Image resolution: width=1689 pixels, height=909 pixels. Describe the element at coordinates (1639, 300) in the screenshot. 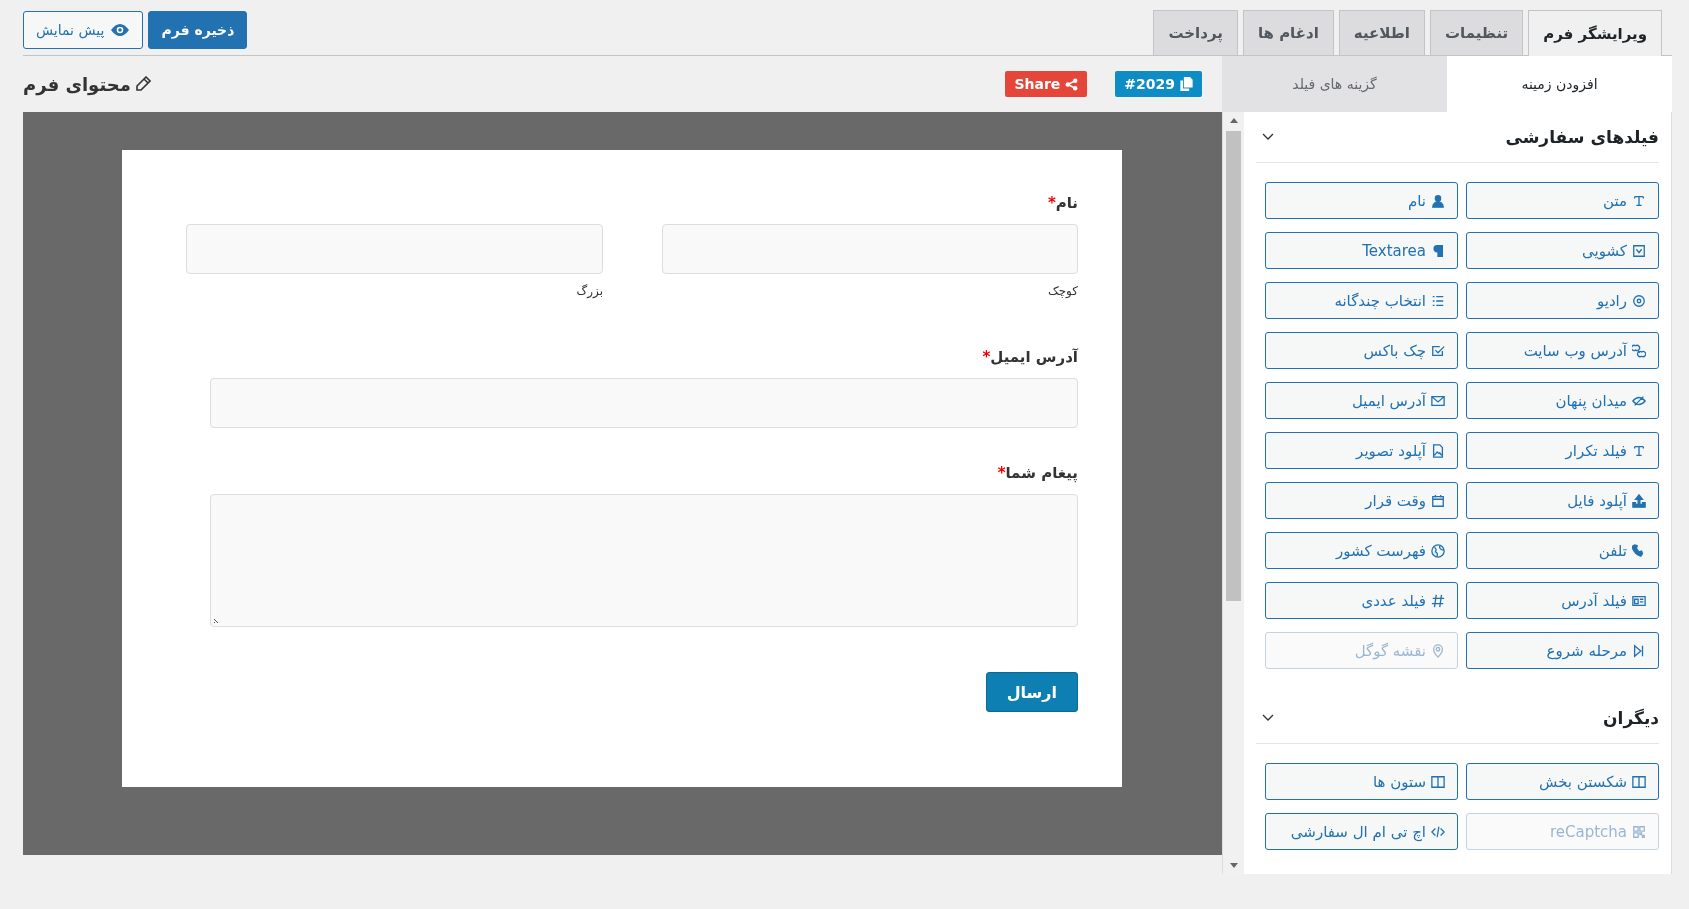

I see `radio-icon` at that location.